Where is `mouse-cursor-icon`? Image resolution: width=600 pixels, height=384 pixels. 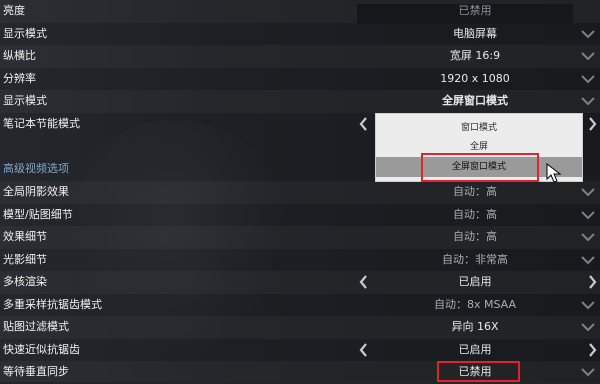 mouse-cursor-icon is located at coordinates (554, 173).